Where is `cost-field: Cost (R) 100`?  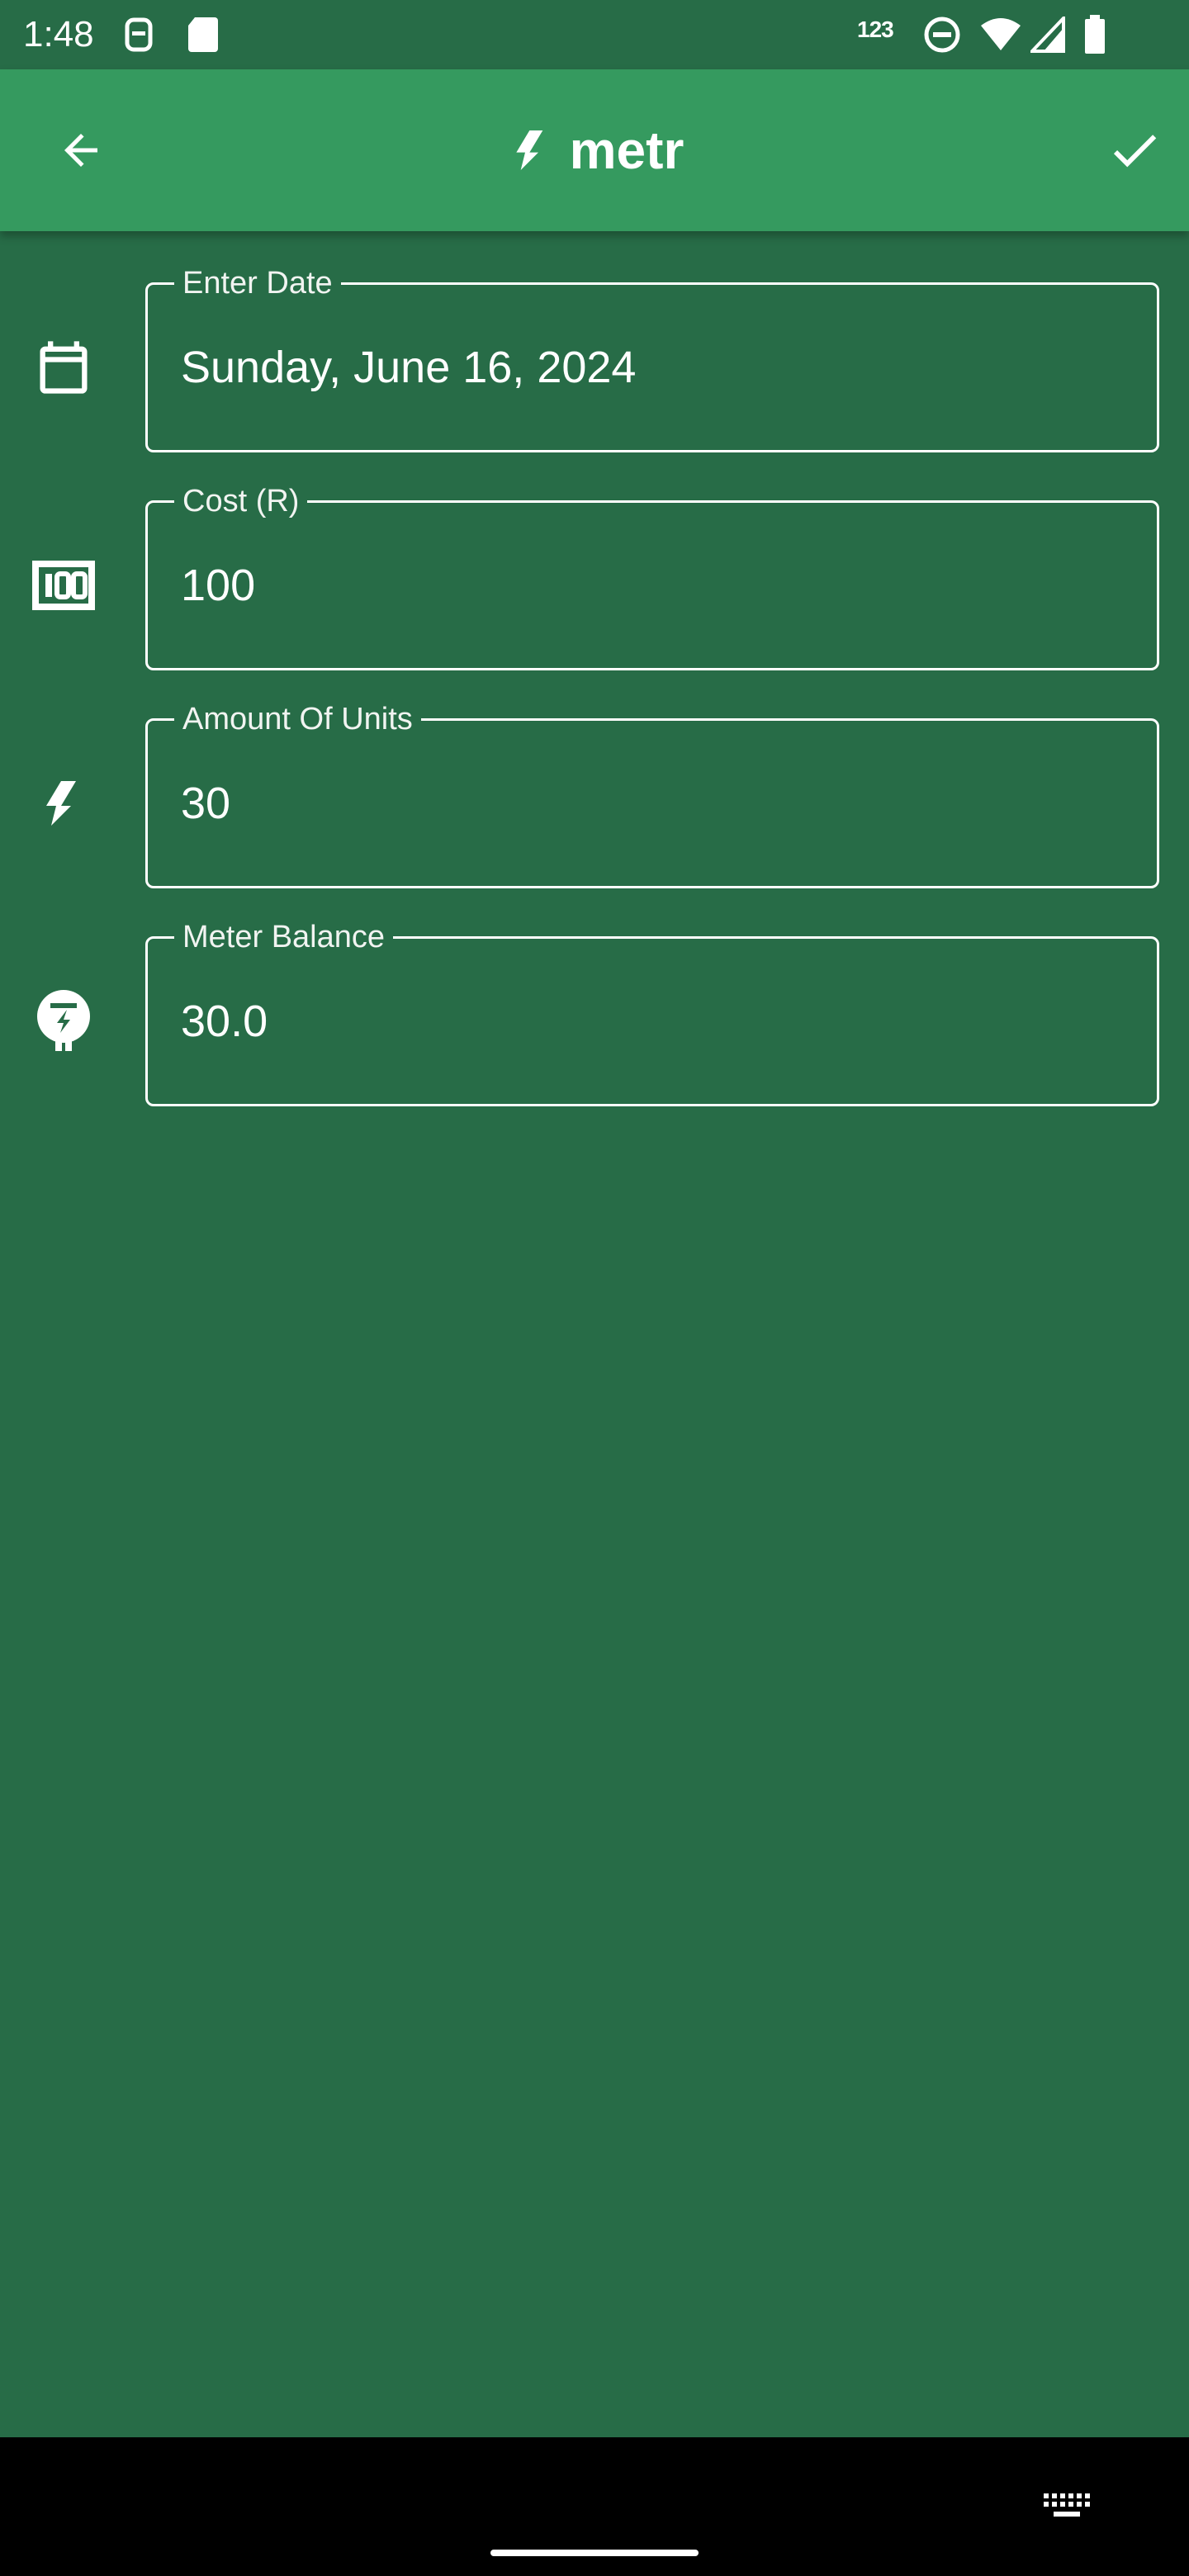
cost-field: Cost (R) 100 is located at coordinates (652, 576).